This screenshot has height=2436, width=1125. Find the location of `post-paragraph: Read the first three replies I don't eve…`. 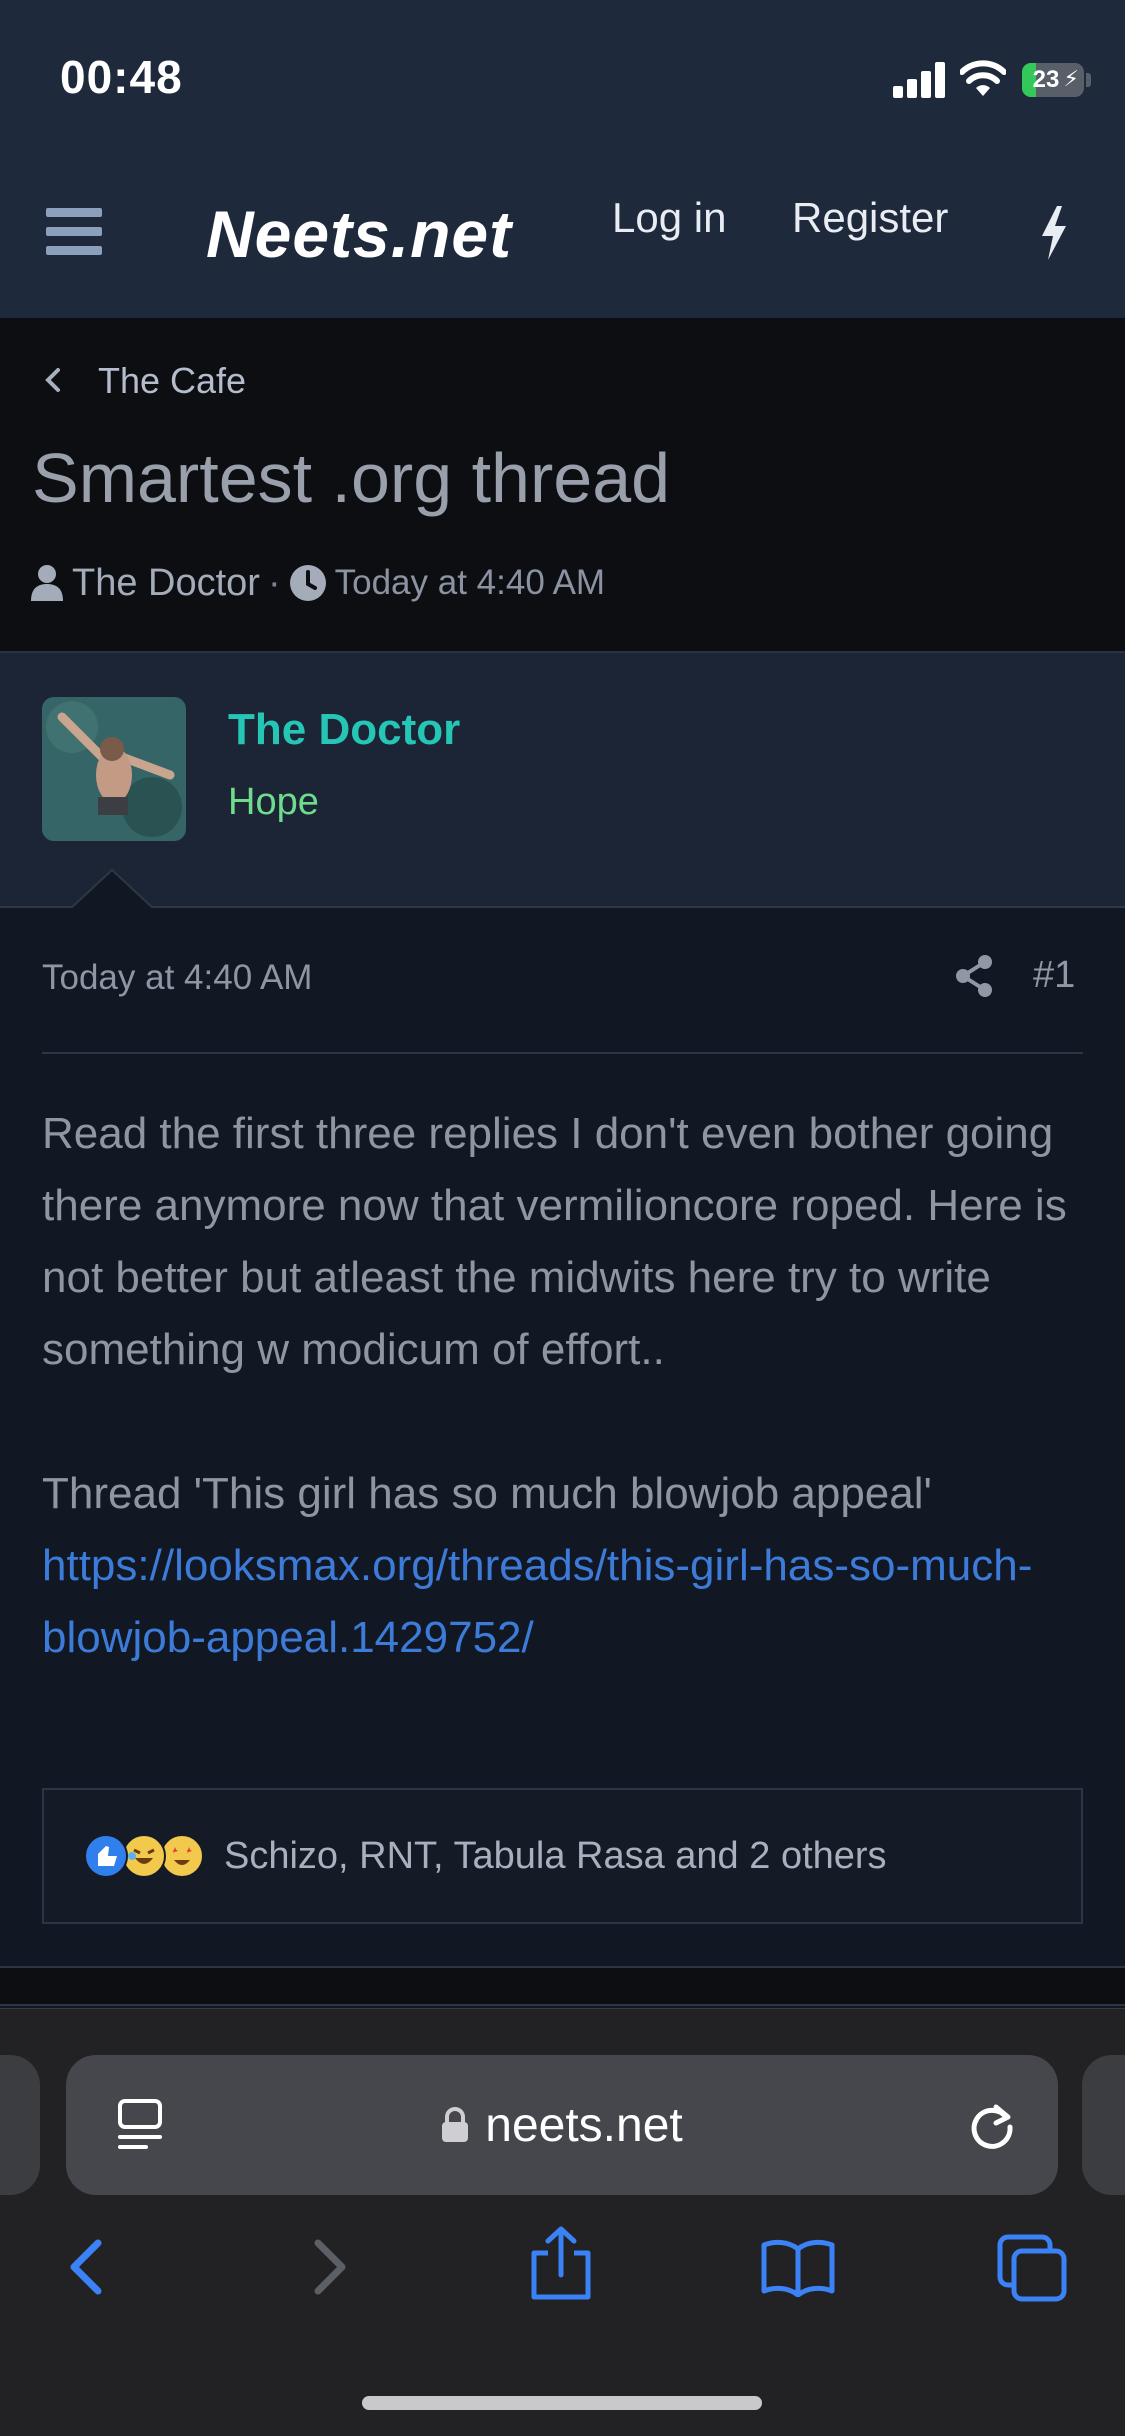

post-paragraph: Read the first three replies I don't eve… is located at coordinates (554, 1241).